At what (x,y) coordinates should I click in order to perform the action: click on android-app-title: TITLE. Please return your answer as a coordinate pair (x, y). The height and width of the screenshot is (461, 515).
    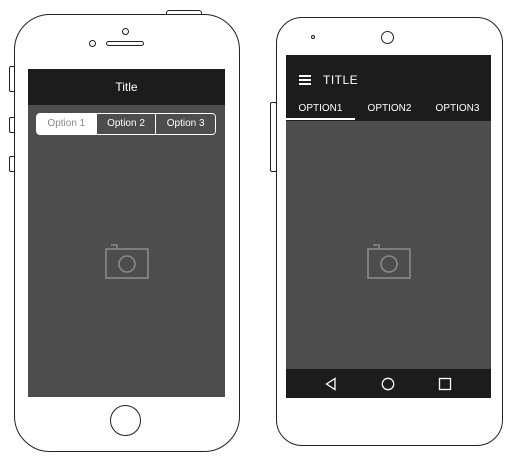
    Looking at the image, I should click on (341, 80).